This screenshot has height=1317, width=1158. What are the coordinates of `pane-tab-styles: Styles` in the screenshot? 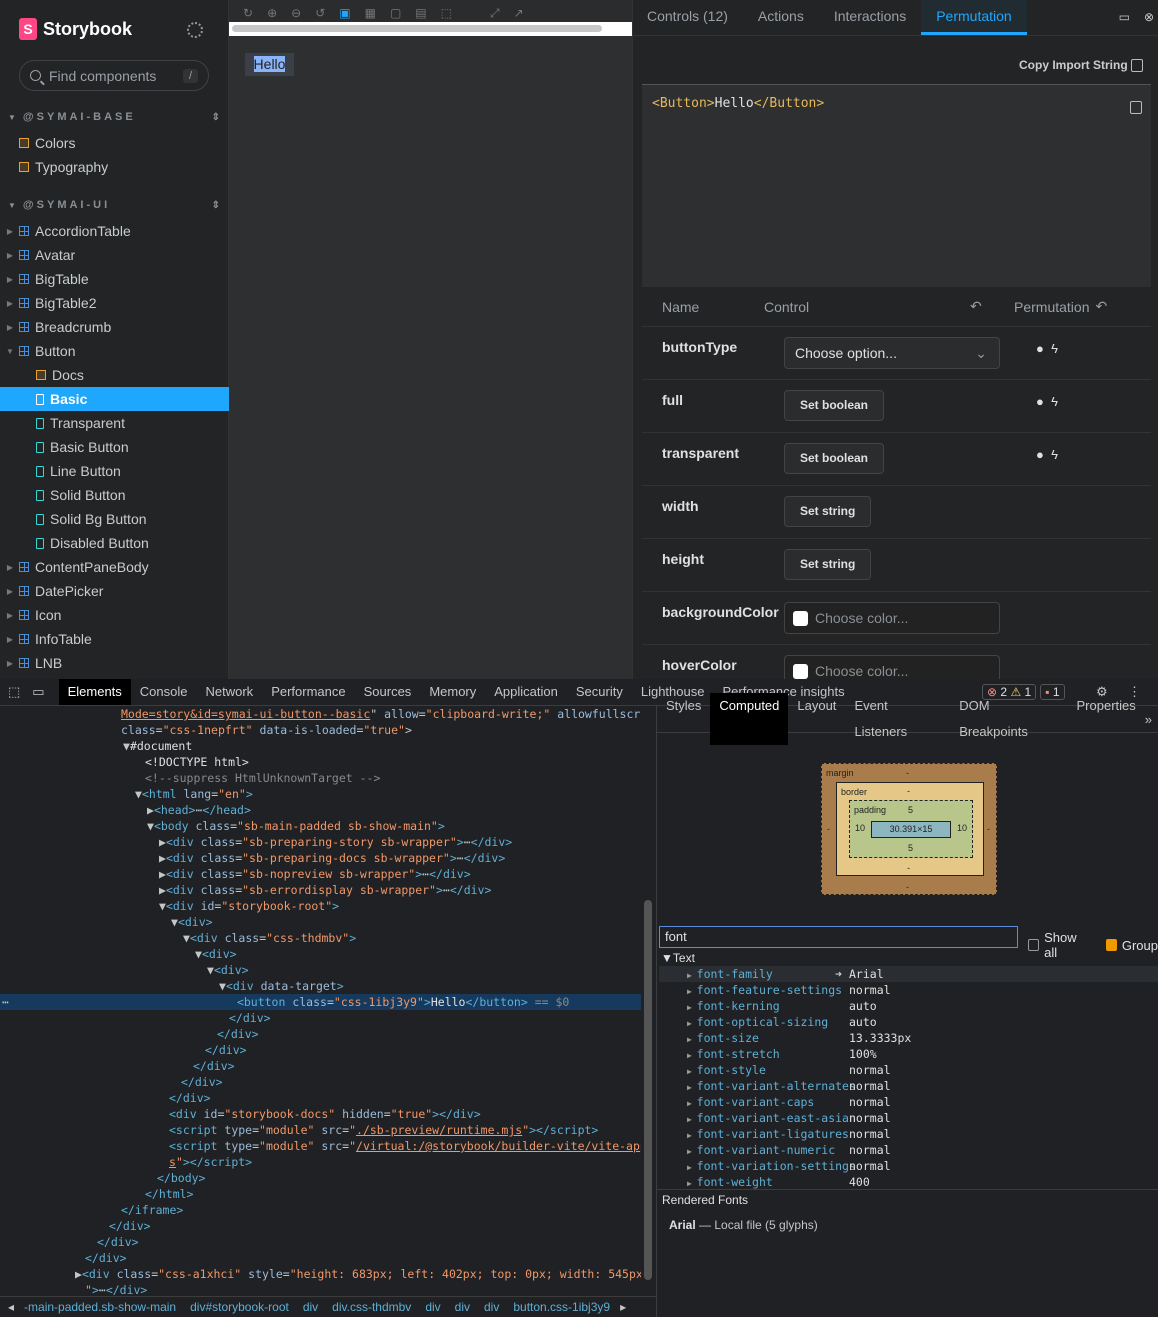 It's located at (683, 719).